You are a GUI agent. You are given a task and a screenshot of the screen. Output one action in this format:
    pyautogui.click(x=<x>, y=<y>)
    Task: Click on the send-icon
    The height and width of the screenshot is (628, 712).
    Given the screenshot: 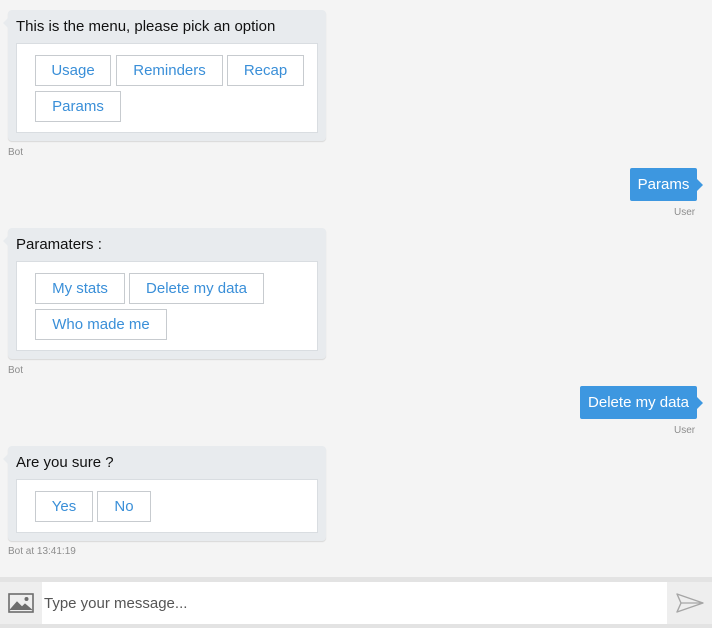 What is the action you would take?
    pyautogui.click(x=689, y=603)
    